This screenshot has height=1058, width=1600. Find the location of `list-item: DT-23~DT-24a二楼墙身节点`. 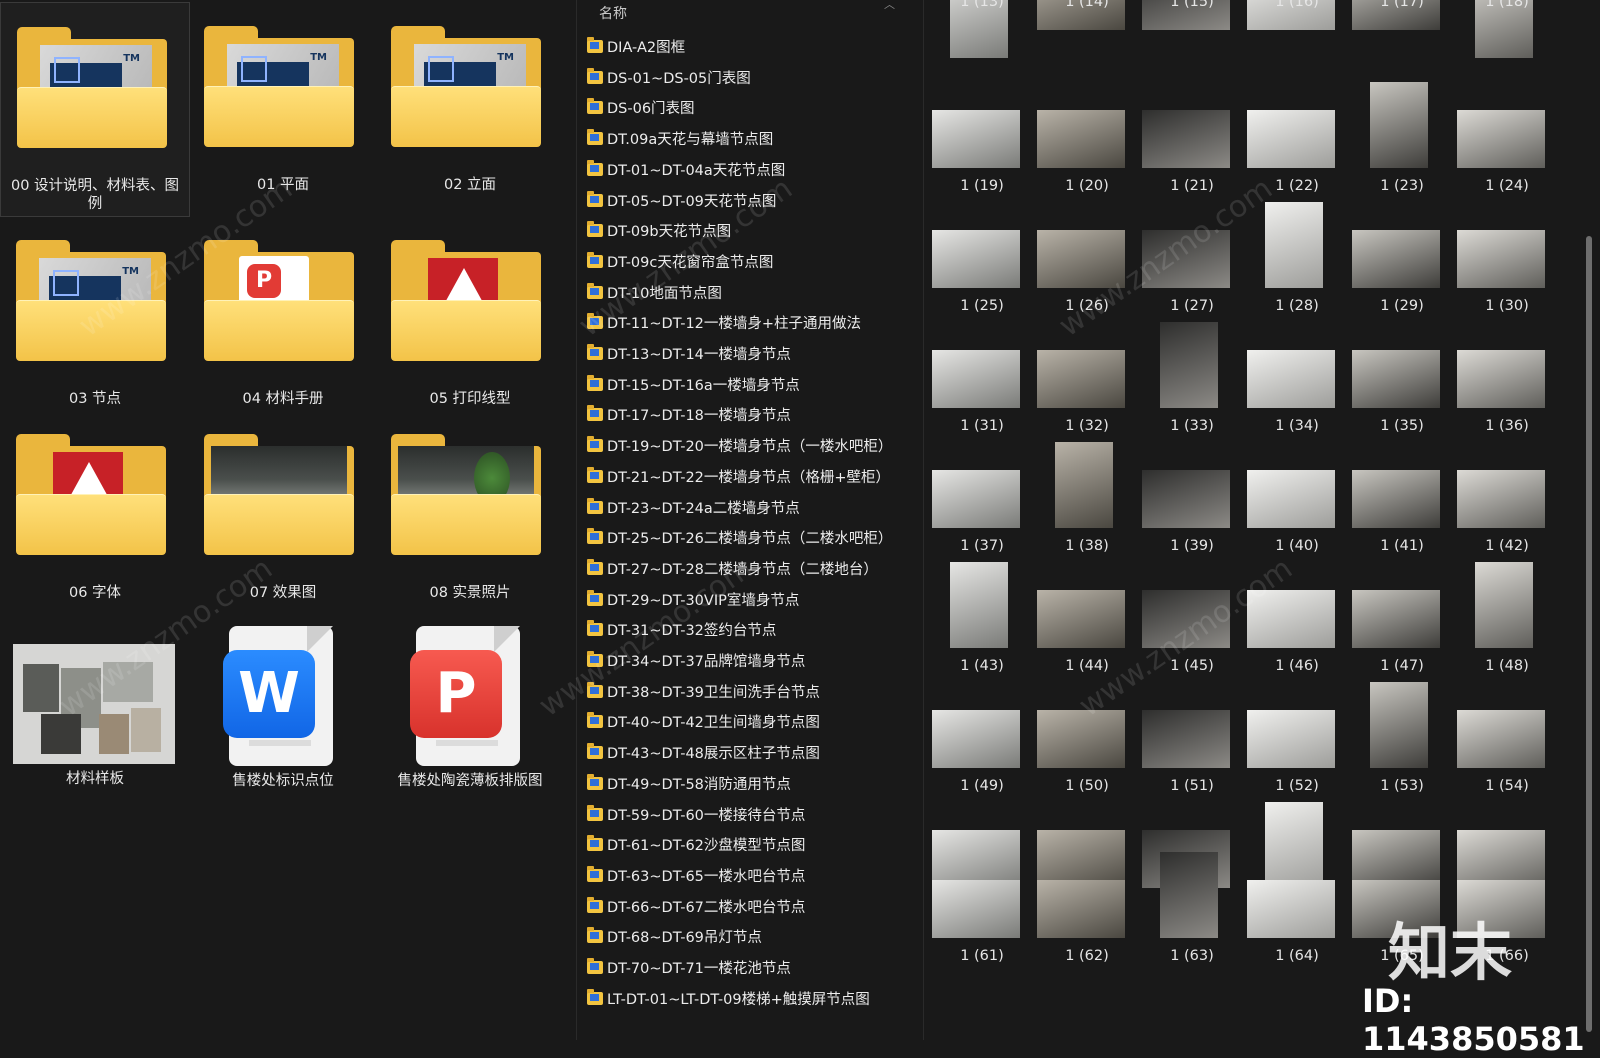

list-item: DT-23~DT-24a二楼墙身节点 is located at coordinates (750, 508).